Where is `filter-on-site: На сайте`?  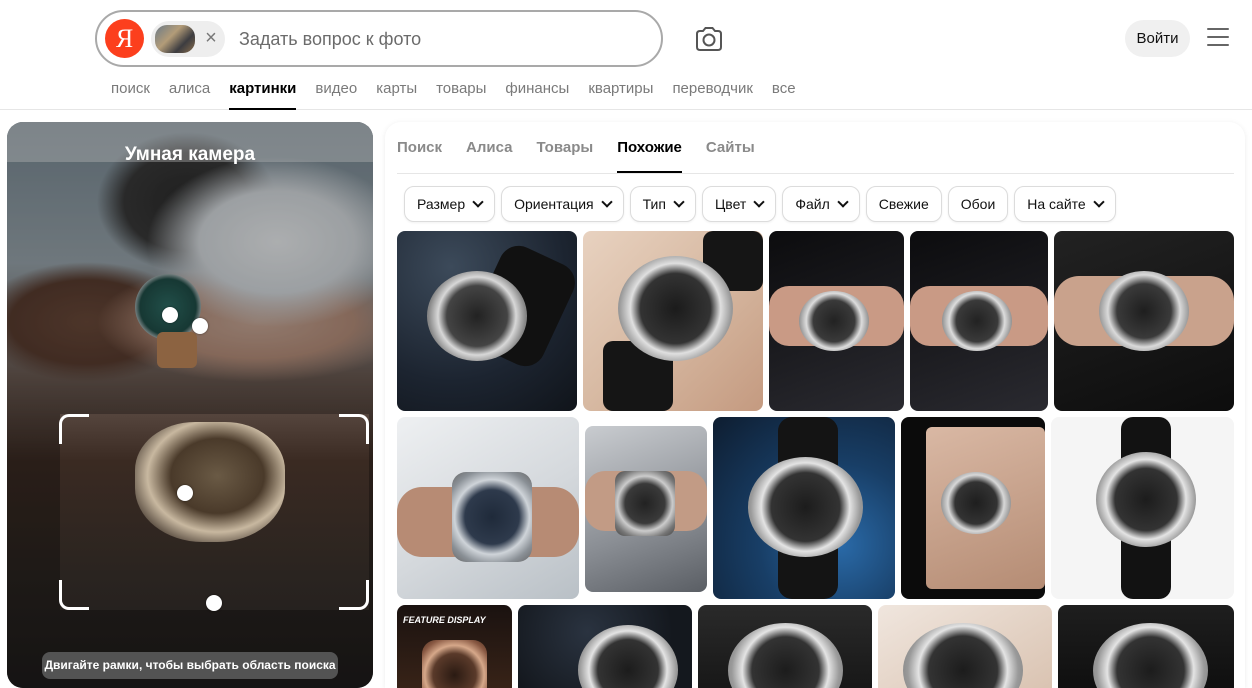 filter-on-site: На сайте is located at coordinates (1065, 204).